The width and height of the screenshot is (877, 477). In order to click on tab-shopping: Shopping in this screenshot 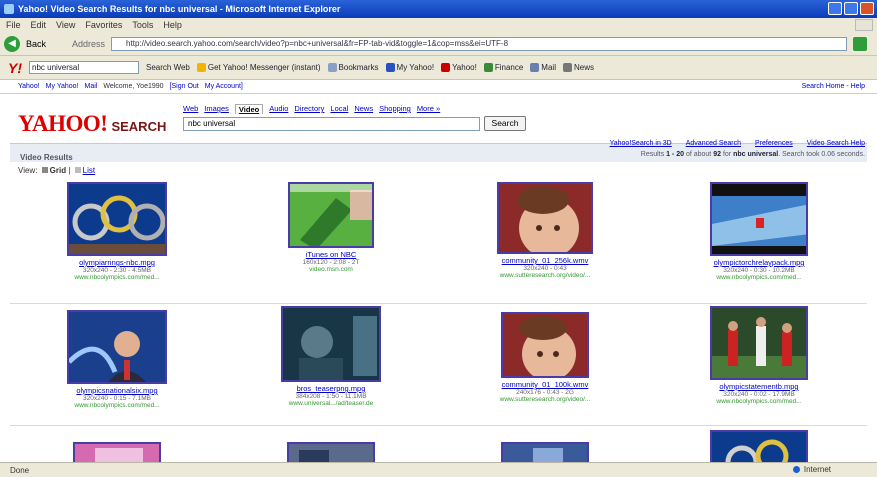, I will do `click(395, 109)`.